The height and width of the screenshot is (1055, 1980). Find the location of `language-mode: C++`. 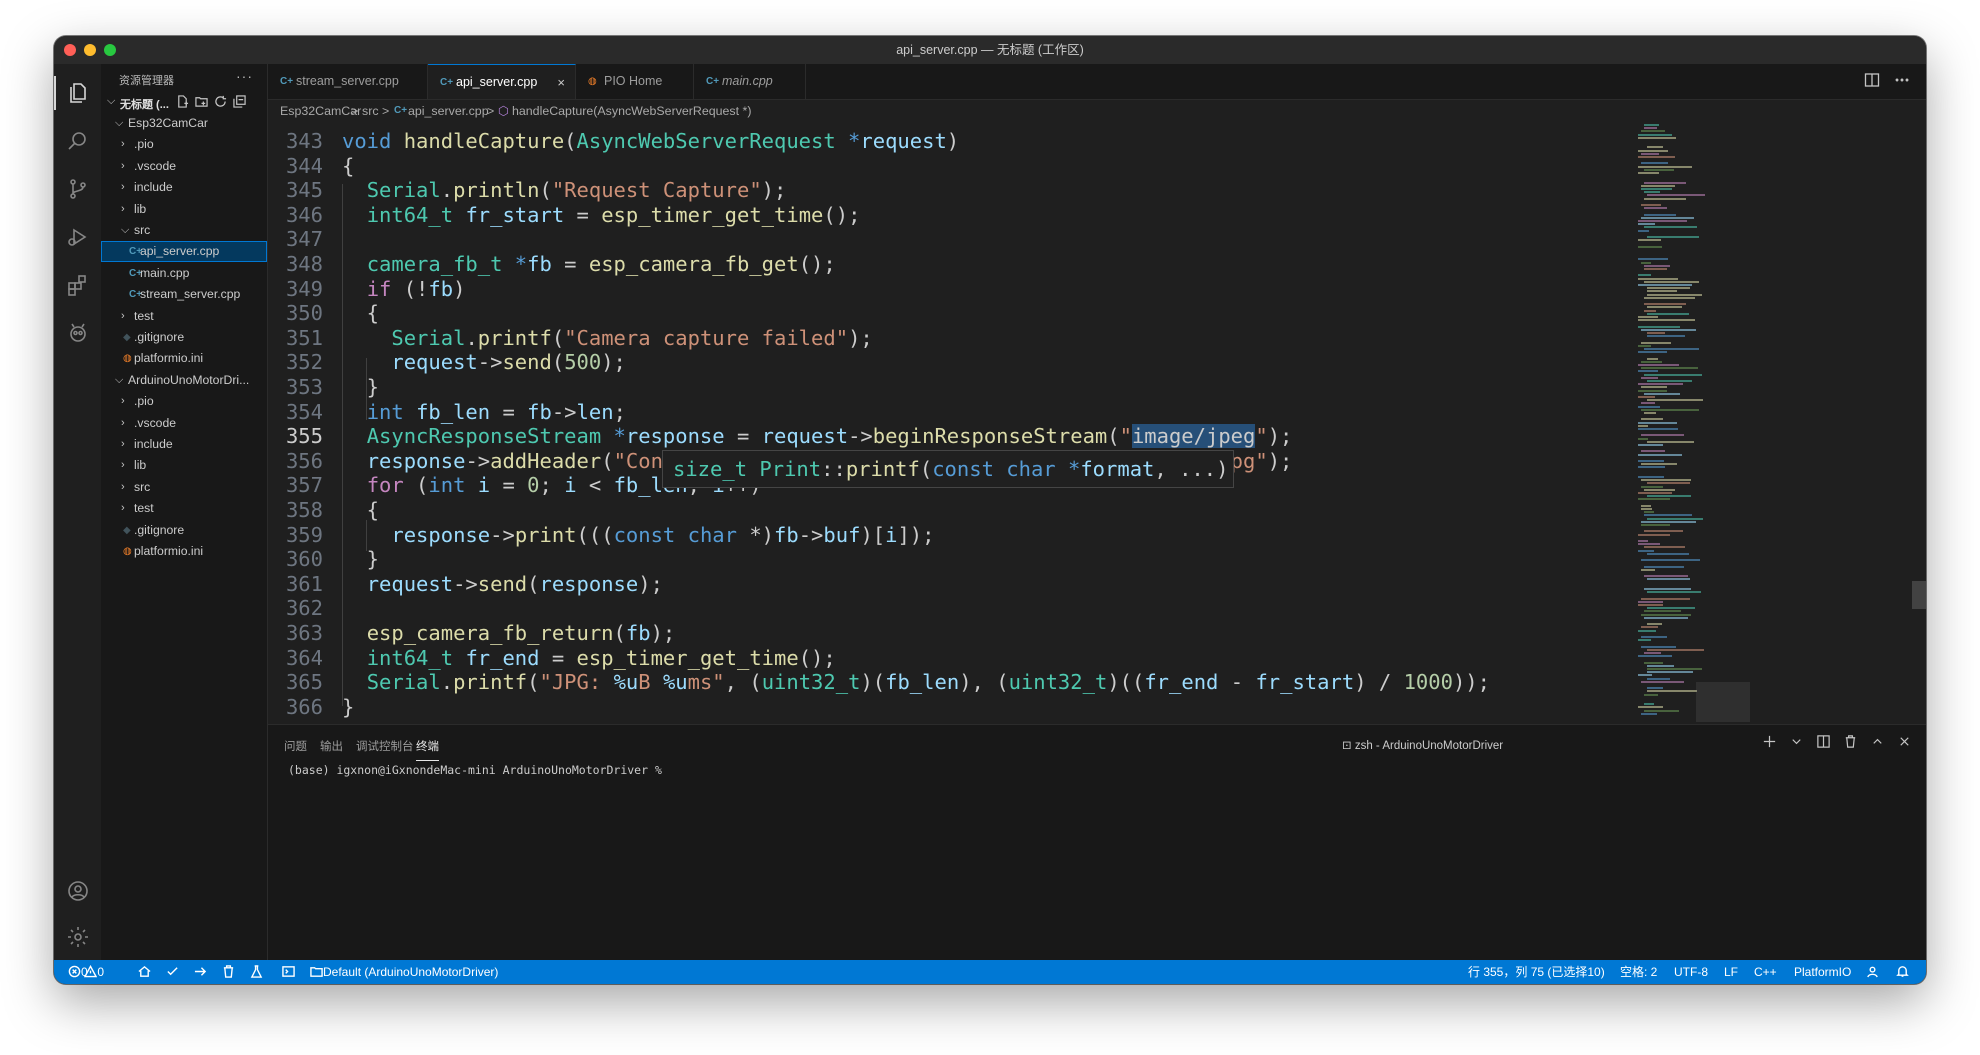

language-mode: C++ is located at coordinates (1765, 972).